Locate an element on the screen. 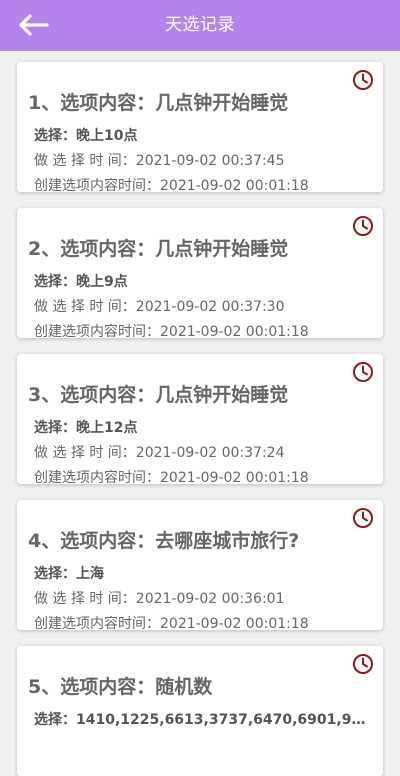  record-choice: 选择：晚上10点 is located at coordinates (86, 136).